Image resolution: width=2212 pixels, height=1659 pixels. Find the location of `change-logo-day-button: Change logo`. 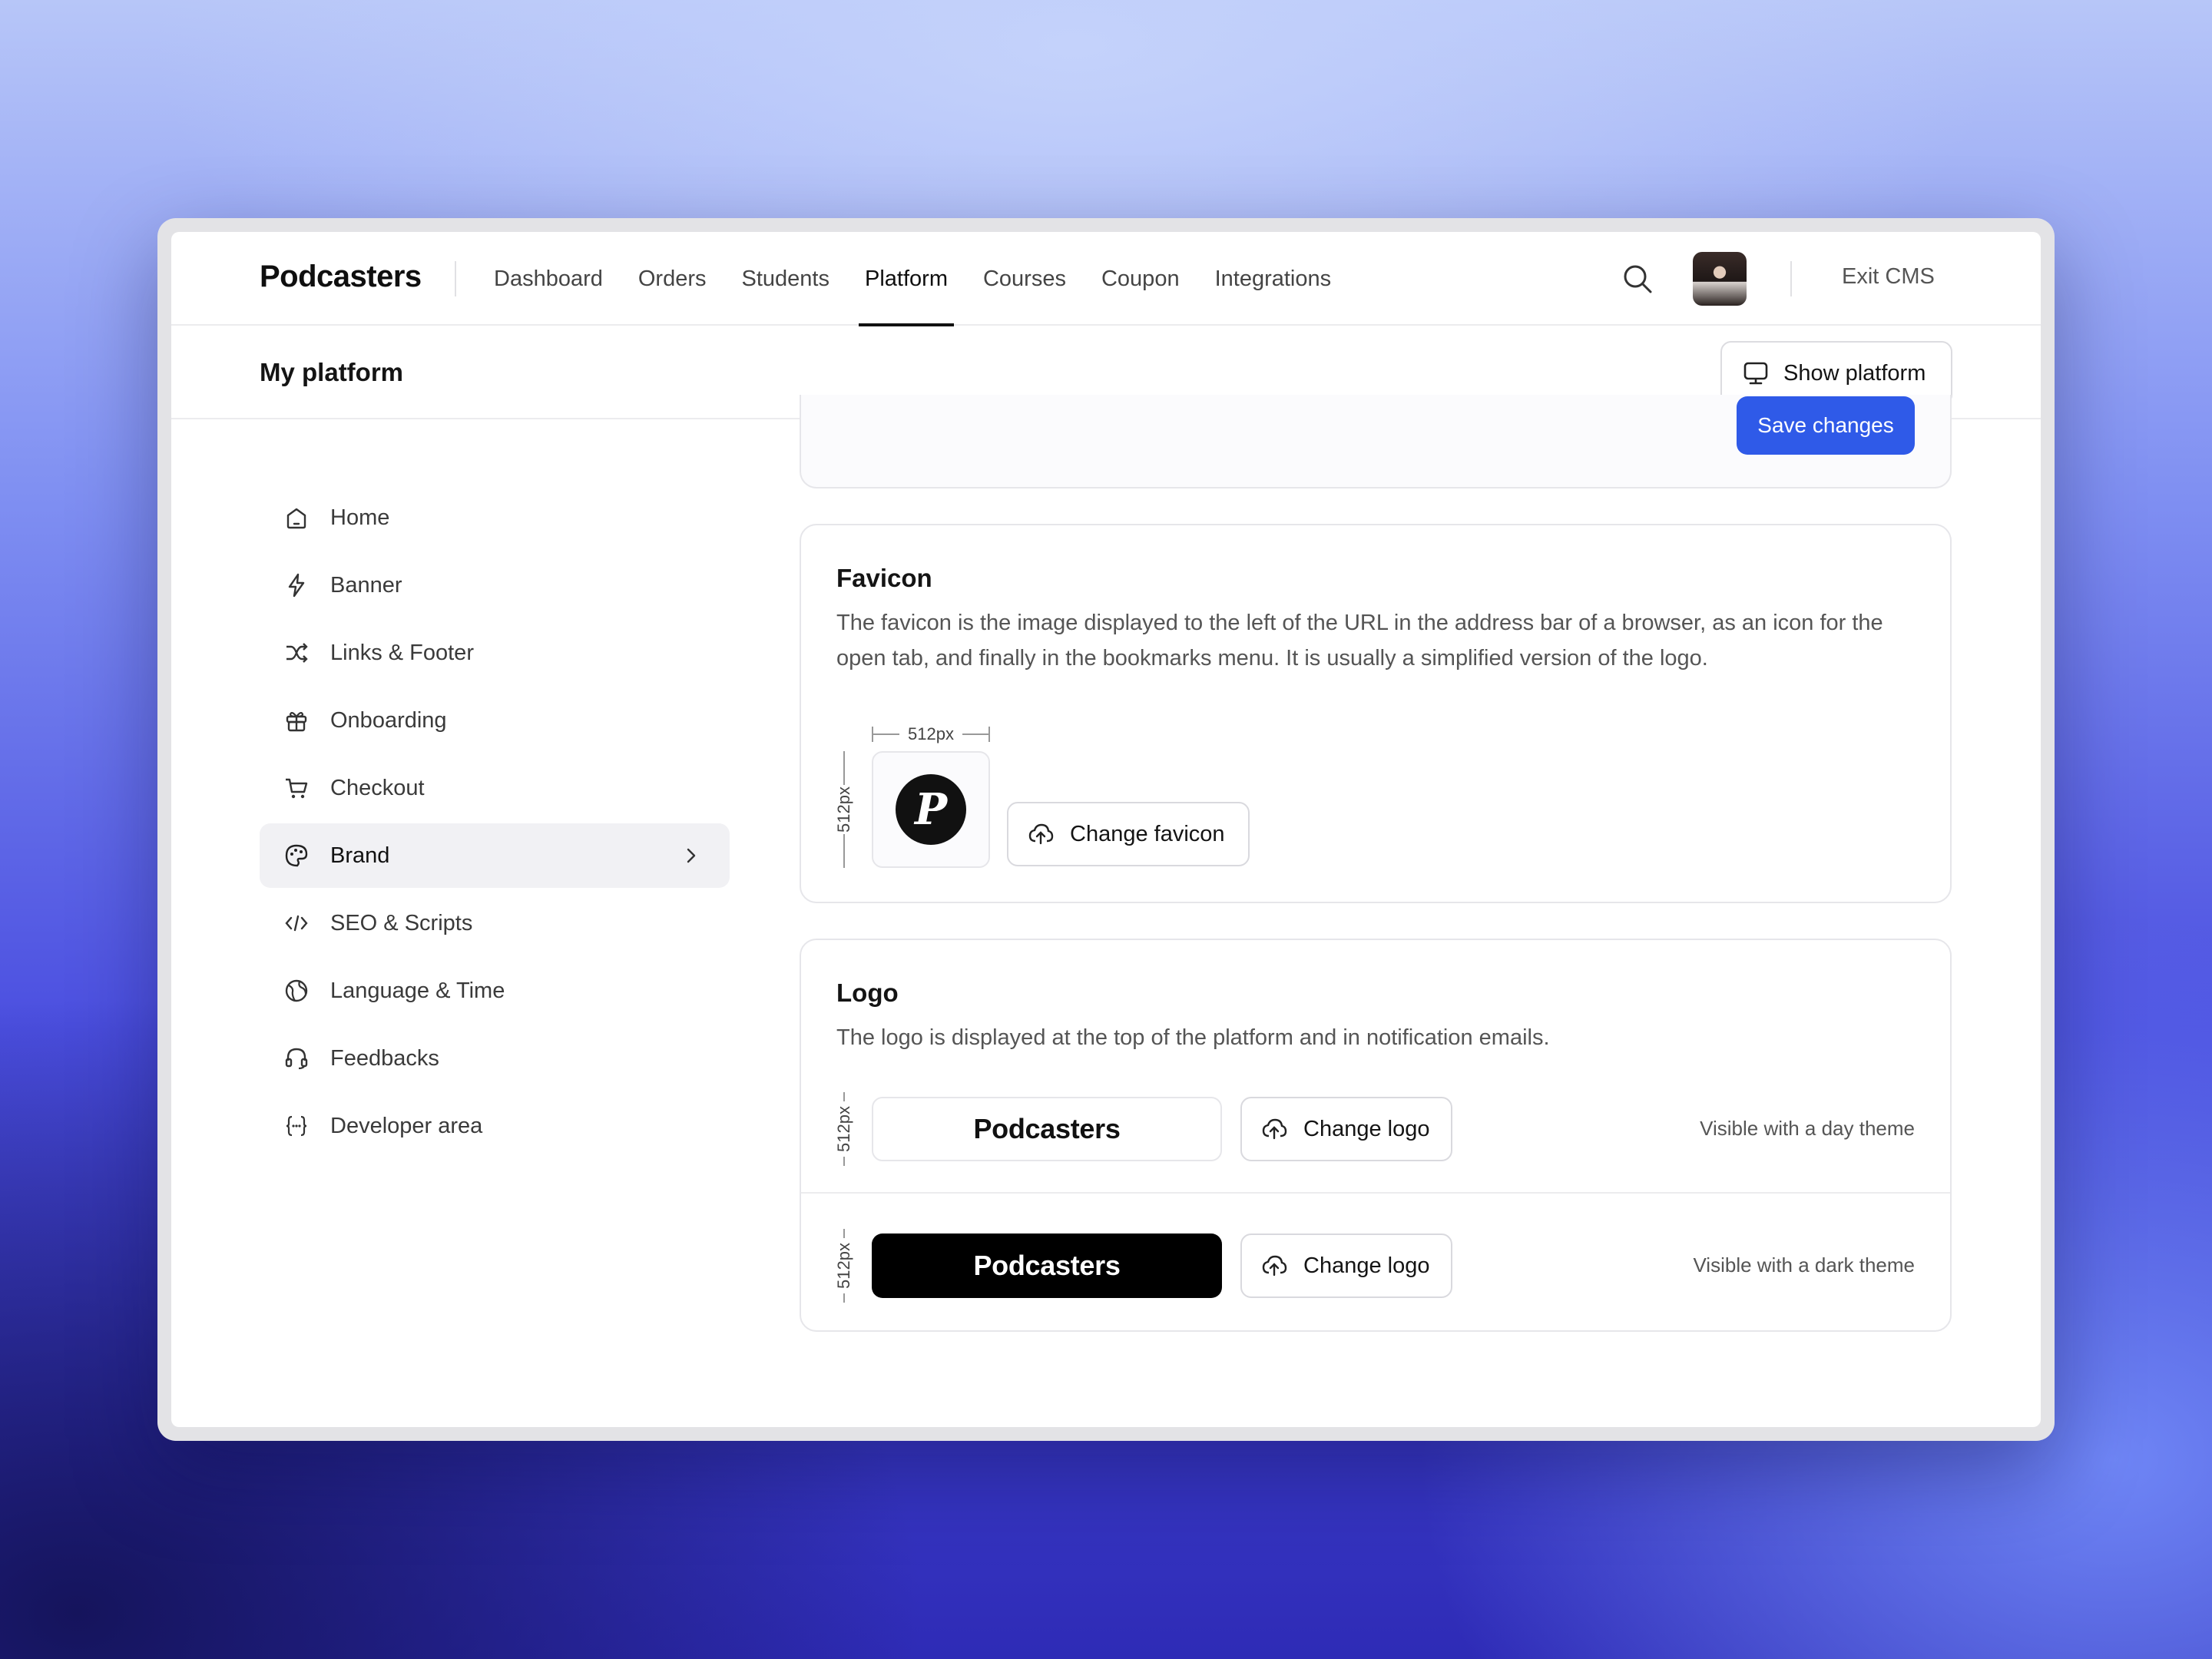

change-logo-day-button: Change logo is located at coordinates (1346, 1129).